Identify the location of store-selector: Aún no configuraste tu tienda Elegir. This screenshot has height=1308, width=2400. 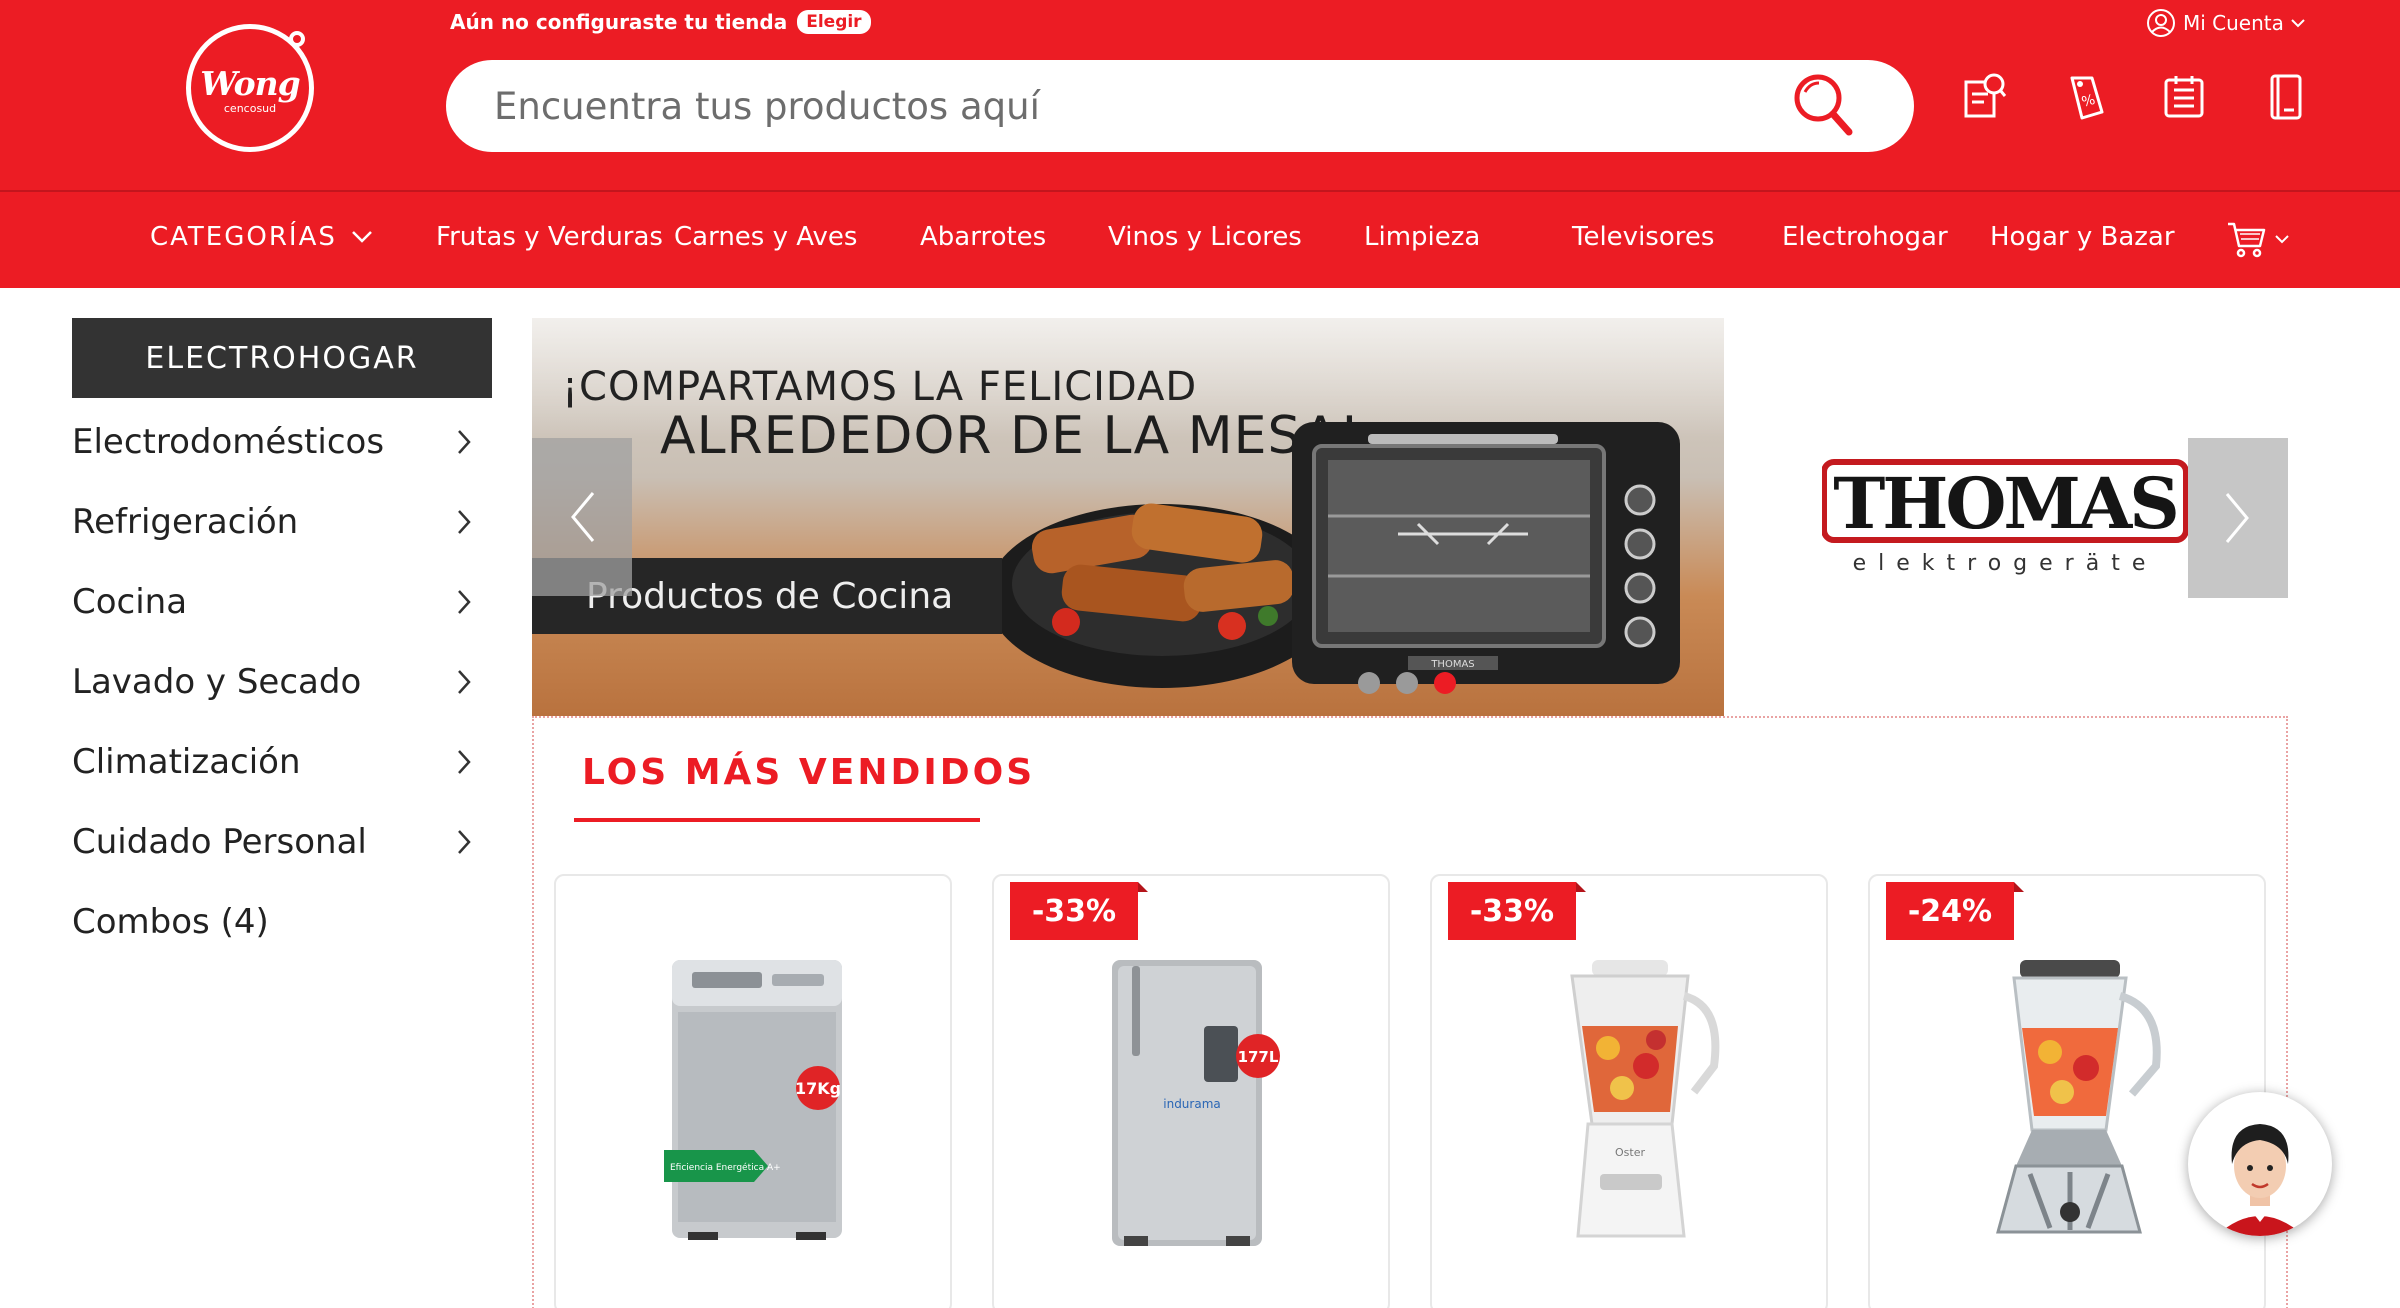
(660, 22).